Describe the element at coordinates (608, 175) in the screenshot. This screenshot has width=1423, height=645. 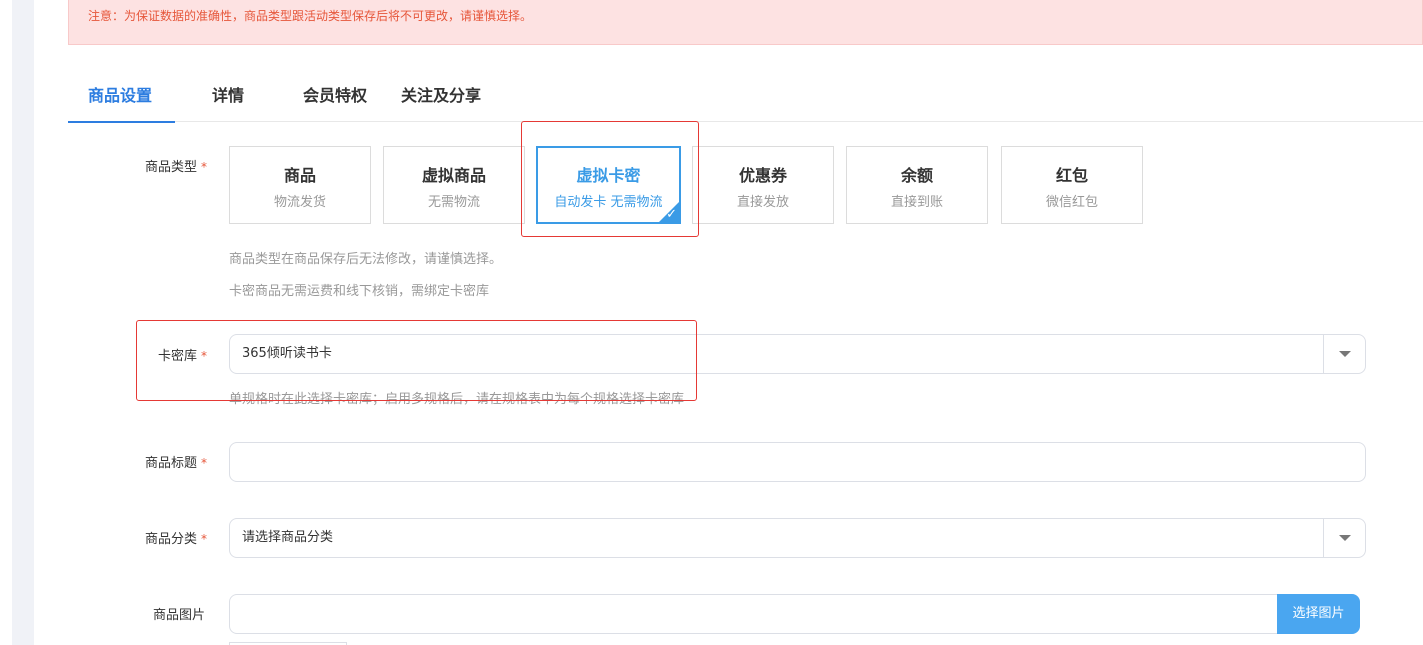
I see `type-card-title: 虚拟卡密` at that location.